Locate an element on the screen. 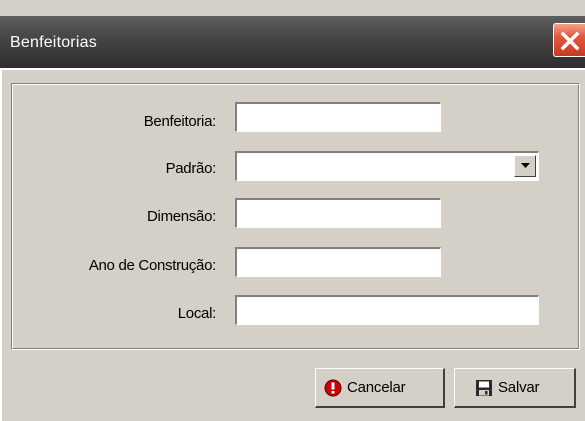  local-label: Local: is located at coordinates (197, 313).